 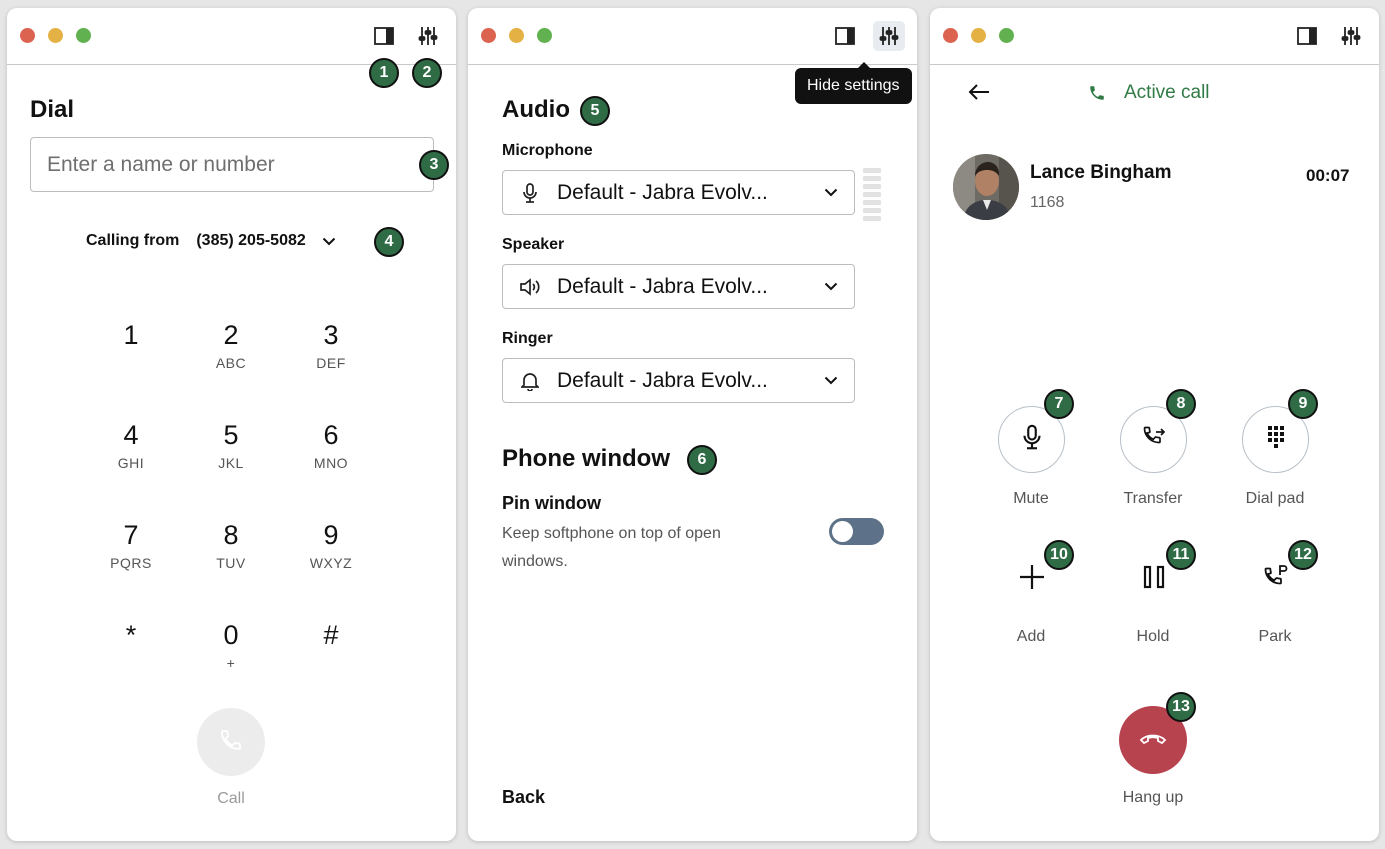 What do you see at coordinates (1328, 175) in the screenshot?
I see `call-timer: 00:07` at bounding box center [1328, 175].